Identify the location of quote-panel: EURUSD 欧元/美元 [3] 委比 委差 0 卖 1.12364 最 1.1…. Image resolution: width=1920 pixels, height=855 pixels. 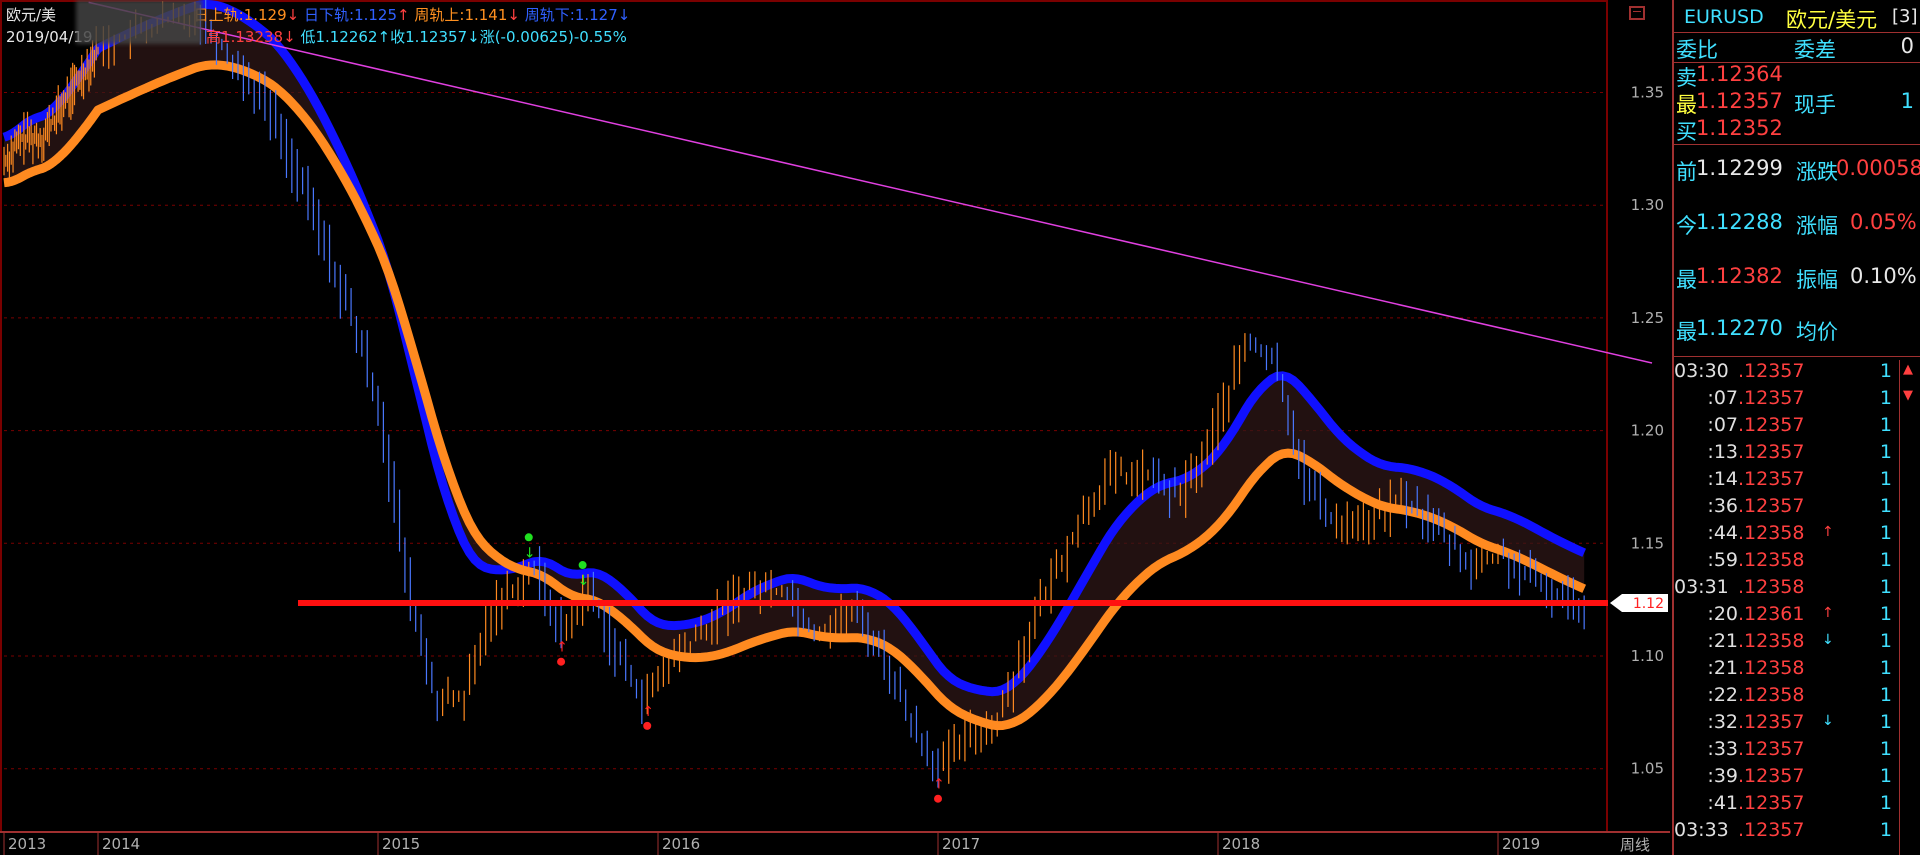
(1796, 427).